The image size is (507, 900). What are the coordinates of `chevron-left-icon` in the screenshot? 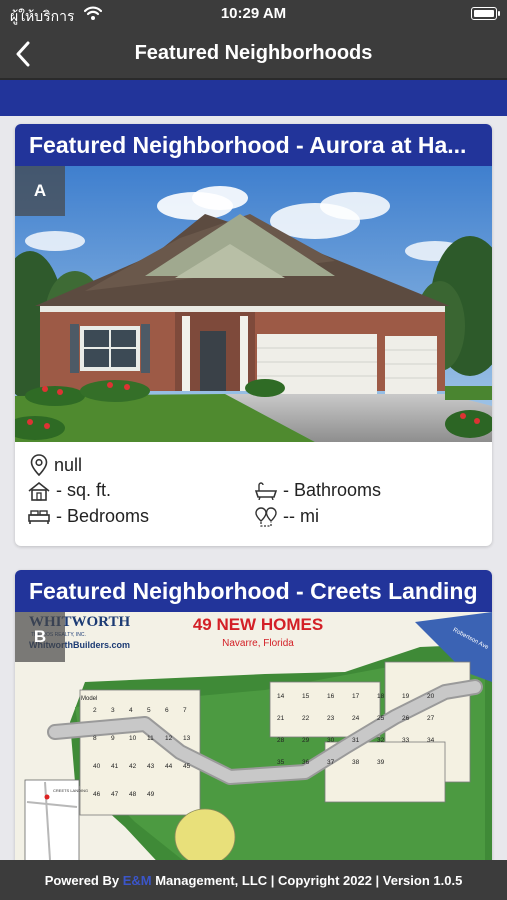 It's located at (23, 54).